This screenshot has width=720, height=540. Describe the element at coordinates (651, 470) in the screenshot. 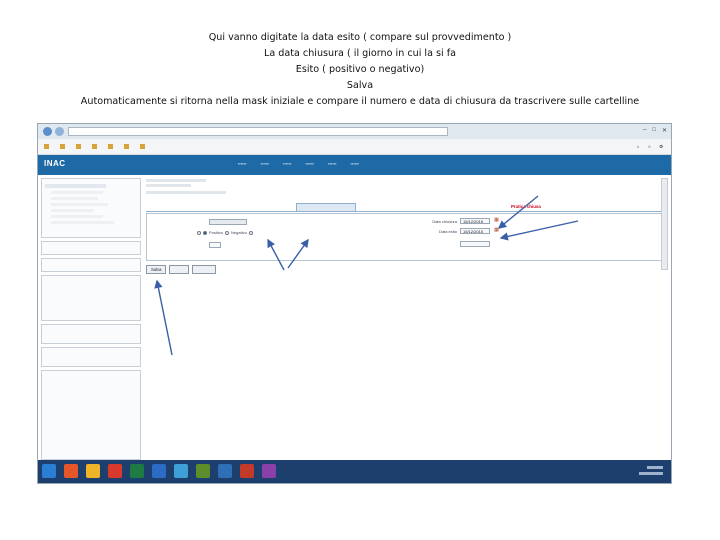

I see `system-tray` at that location.